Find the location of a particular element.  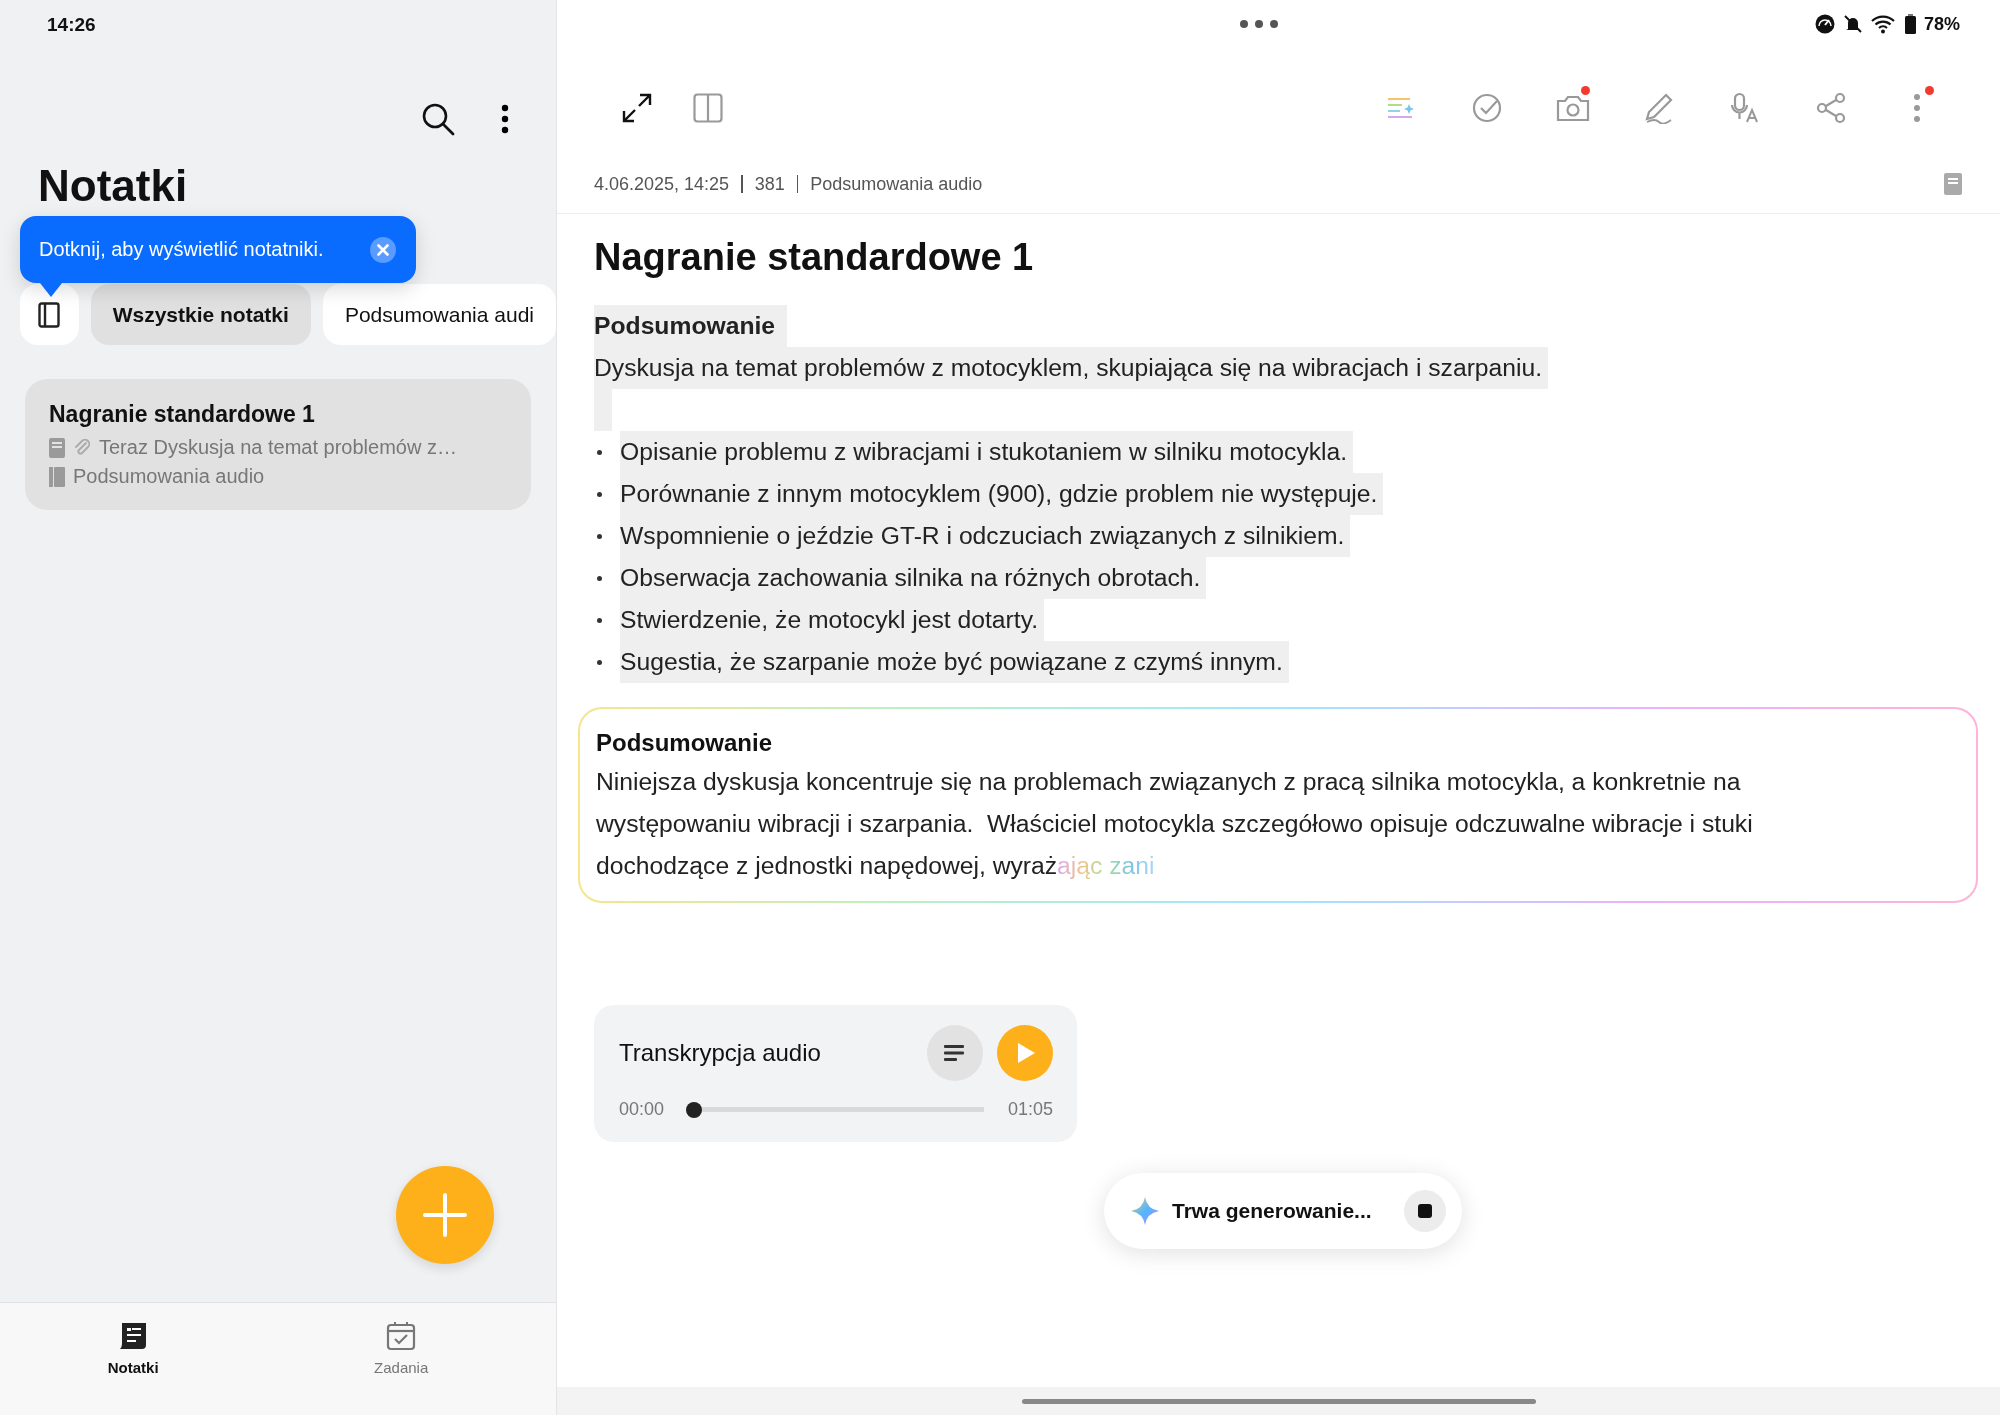

elapsed-time: 00:00 is located at coordinates (642, 1109).